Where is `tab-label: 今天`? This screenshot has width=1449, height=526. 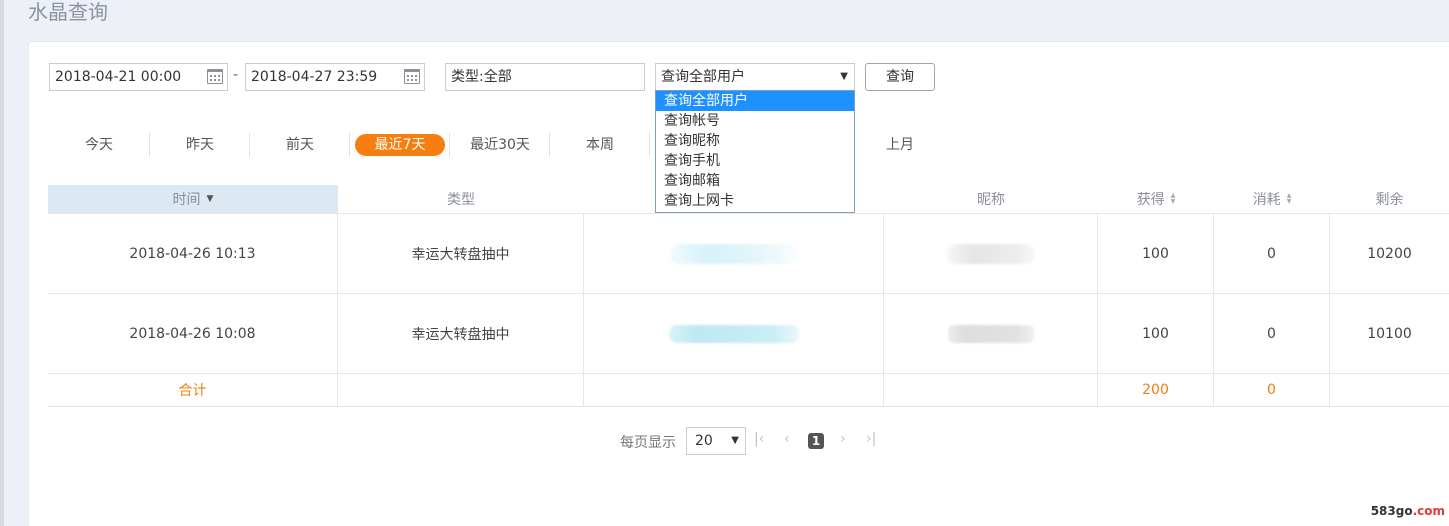
tab-label: 今天 is located at coordinates (99, 145).